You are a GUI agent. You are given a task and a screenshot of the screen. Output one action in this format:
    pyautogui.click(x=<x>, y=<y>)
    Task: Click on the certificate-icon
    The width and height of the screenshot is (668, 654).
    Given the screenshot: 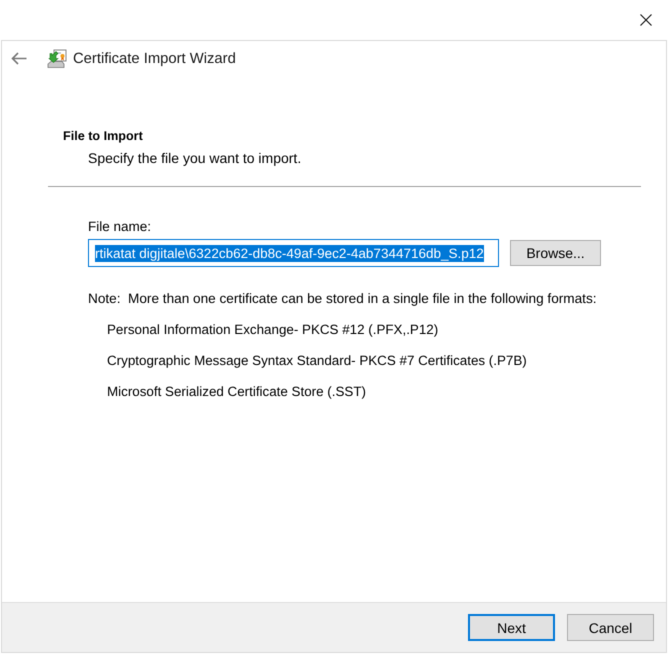 What is the action you would take?
    pyautogui.click(x=57, y=58)
    